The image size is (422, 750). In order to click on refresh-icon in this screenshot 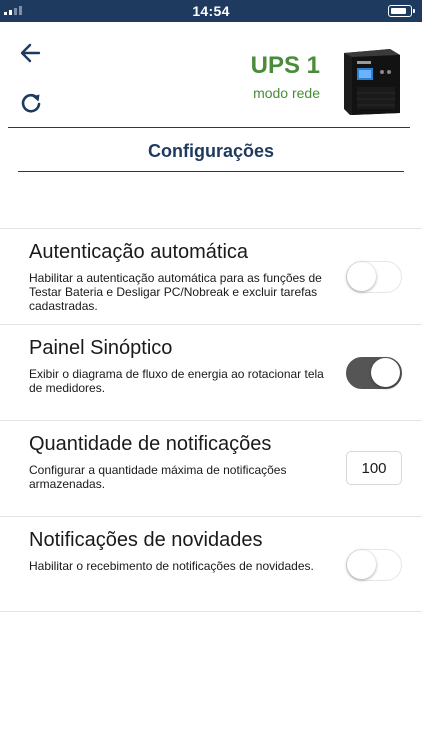, I will do `click(31, 103)`.